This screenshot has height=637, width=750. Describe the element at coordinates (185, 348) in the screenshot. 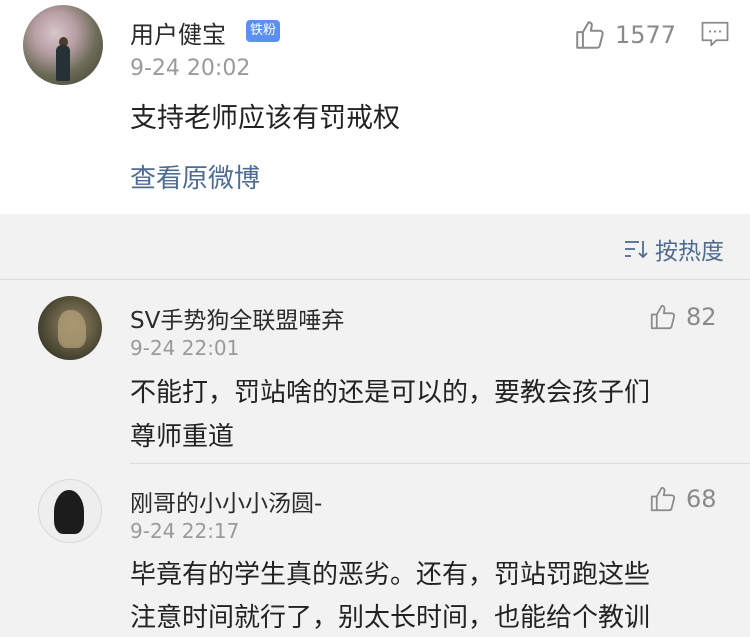

I see `comment-timestamp: 9-24 22:01` at that location.